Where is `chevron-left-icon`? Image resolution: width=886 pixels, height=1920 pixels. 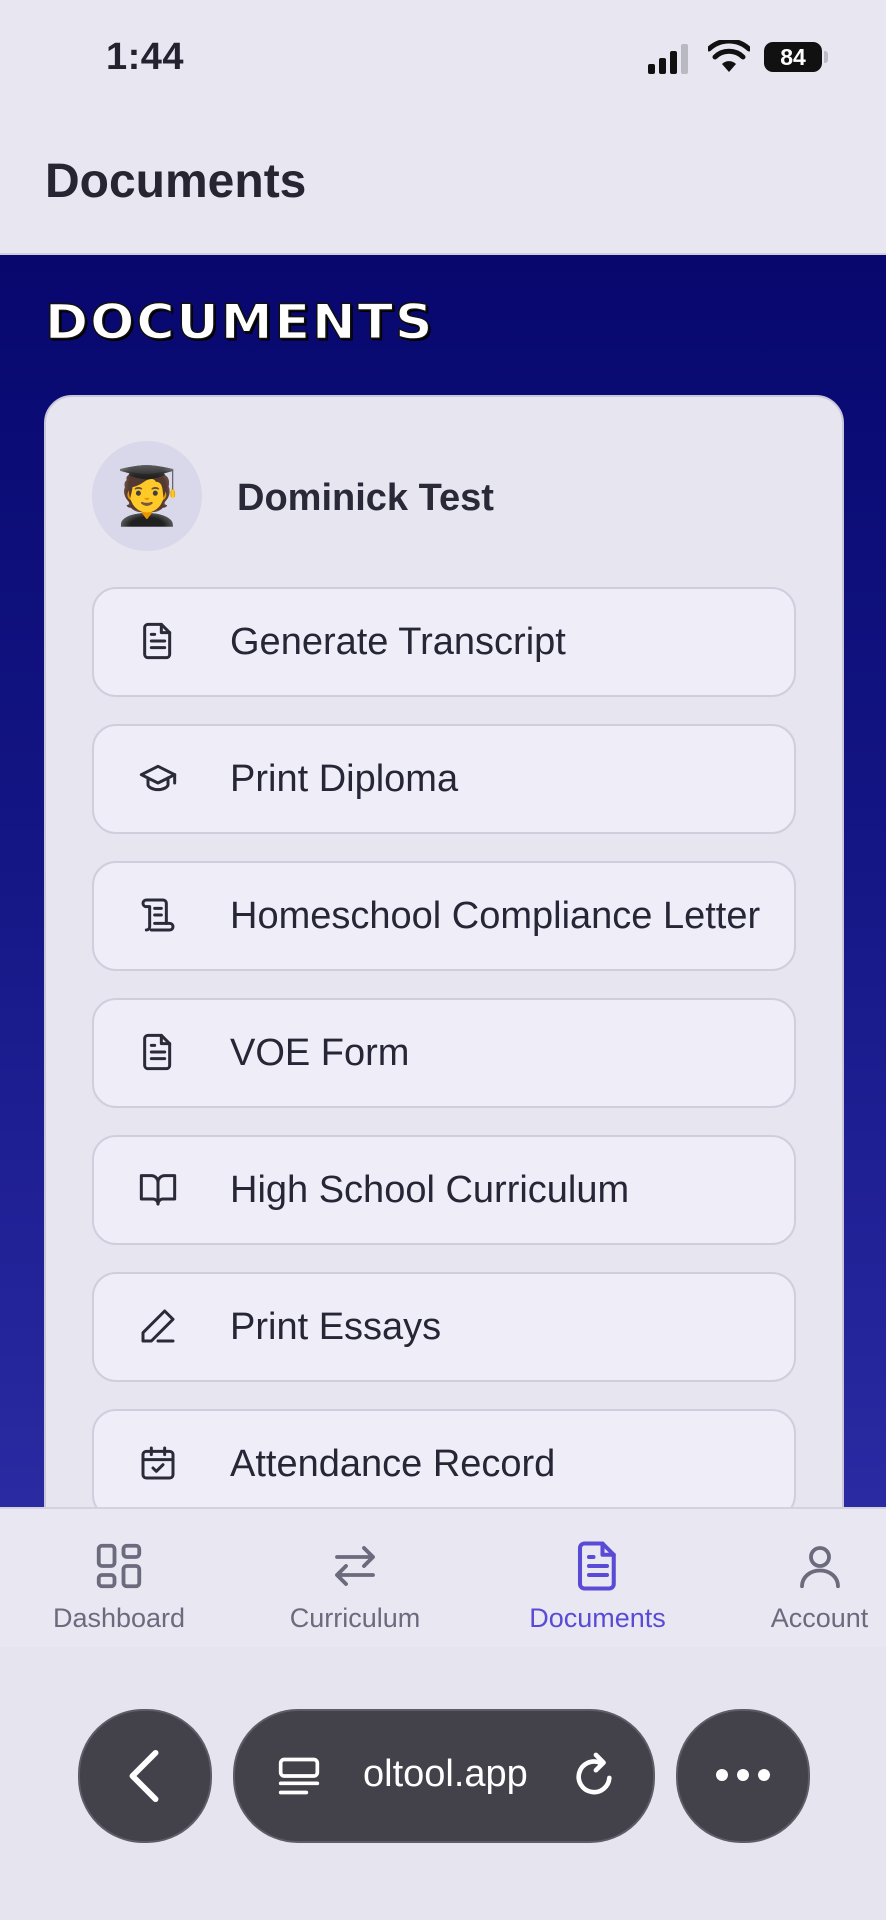 chevron-left-icon is located at coordinates (144, 1776).